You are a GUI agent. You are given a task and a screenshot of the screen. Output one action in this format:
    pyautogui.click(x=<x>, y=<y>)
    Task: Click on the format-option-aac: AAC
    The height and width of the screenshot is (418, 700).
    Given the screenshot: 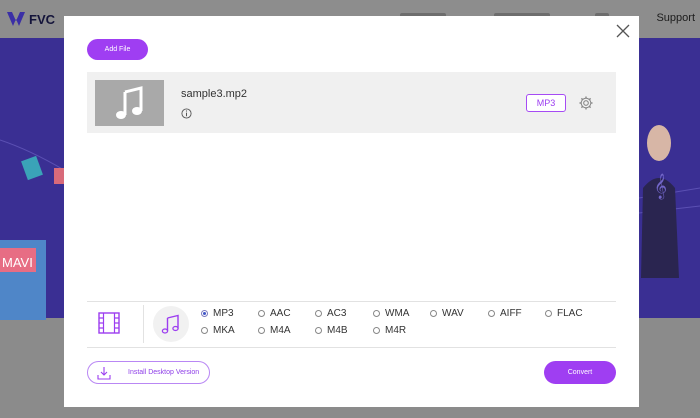 What is the action you would take?
    pyautogui.click(x=274, y=313)
    